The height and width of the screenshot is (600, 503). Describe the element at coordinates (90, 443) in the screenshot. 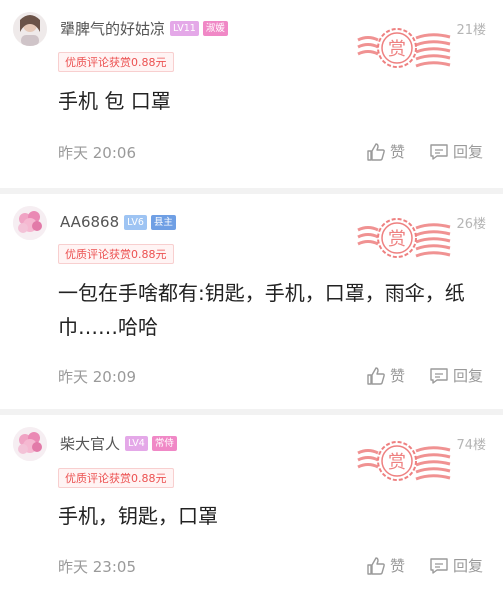

I see `username: 柴大官人` at that location.